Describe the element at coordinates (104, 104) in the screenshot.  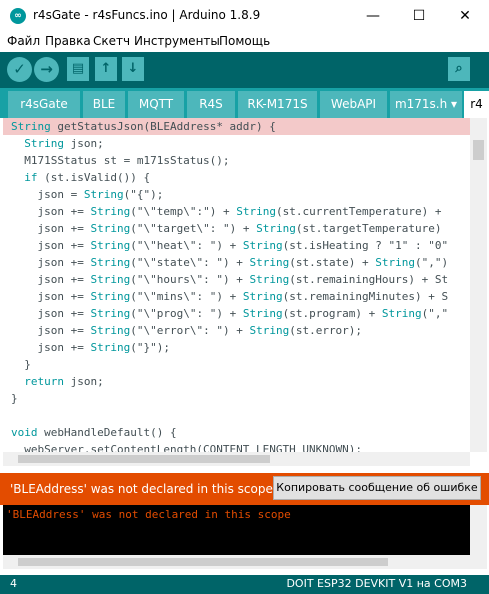
I see `tab-ble: BLE` at that location.